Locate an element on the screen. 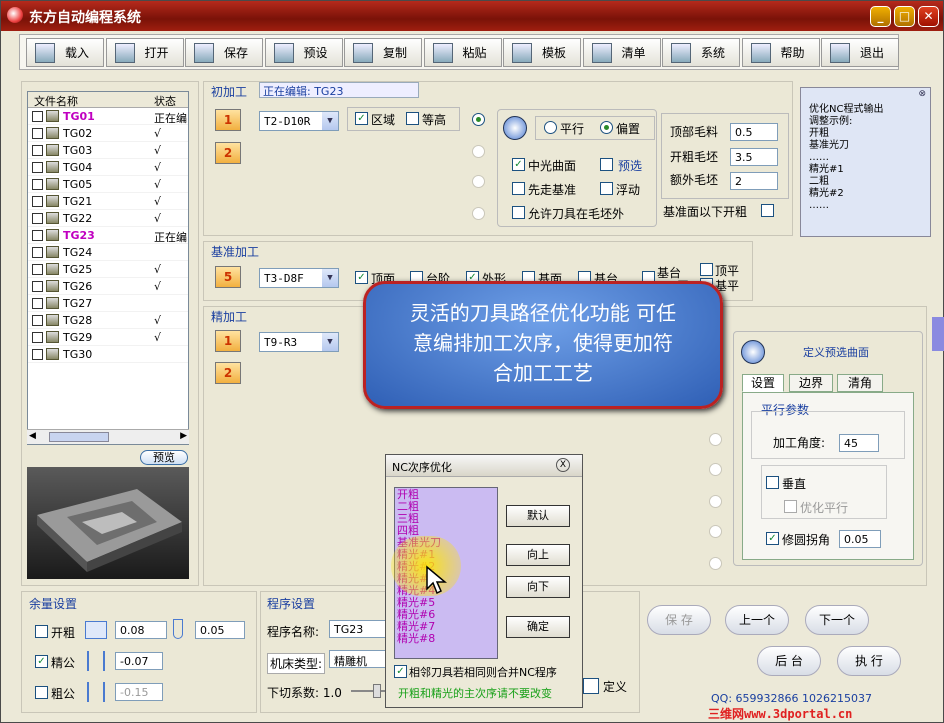 The width and height of the screenshot is (944, 723). rough-tool-select: T2-D10R ▼ is located at coordinates (299, 121).